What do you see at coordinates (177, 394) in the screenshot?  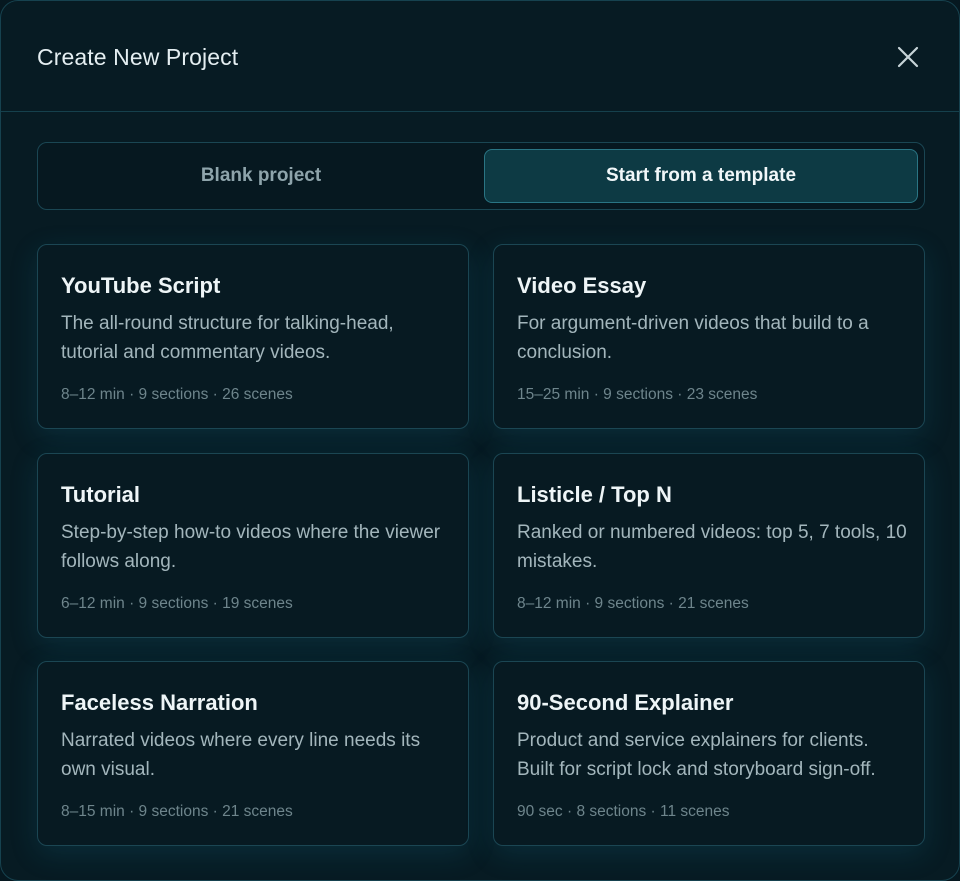 I see `template-meta: 8–12 min · 9 sections · 26 scenes` at bounding box center [177, 394].